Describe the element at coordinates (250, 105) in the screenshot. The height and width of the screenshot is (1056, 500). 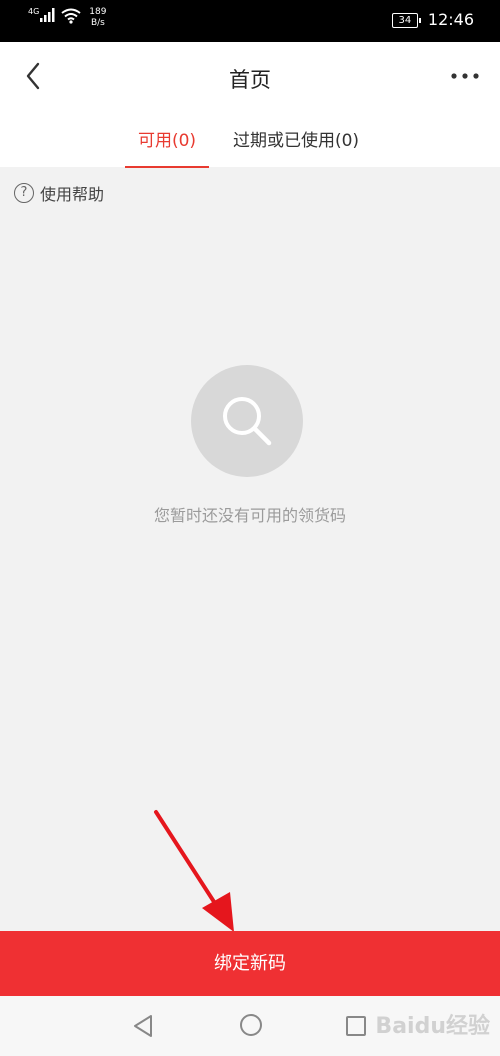
I see `app-header: 首页 可用(0) 过期或已使用(0)` at that location.